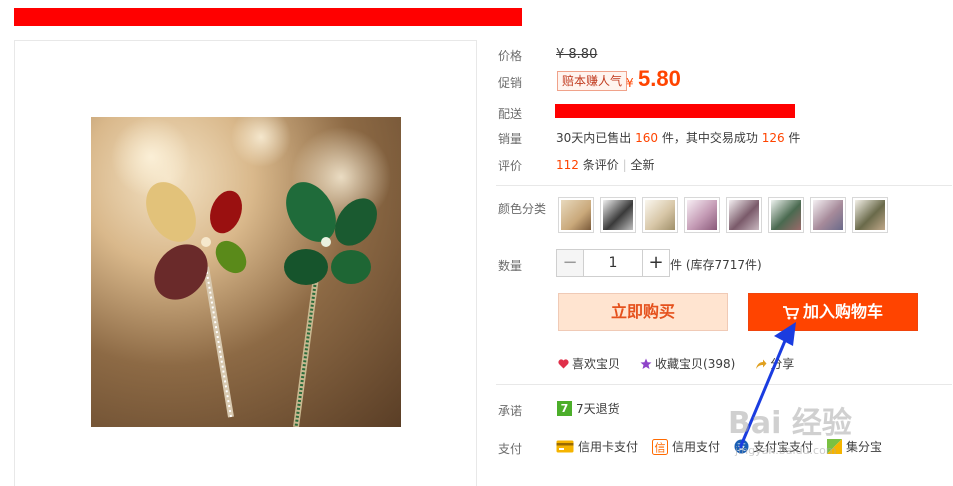 The width and height of the screenshot is (953, 486). I want to click on svg-text: 信, so click(660, 447).